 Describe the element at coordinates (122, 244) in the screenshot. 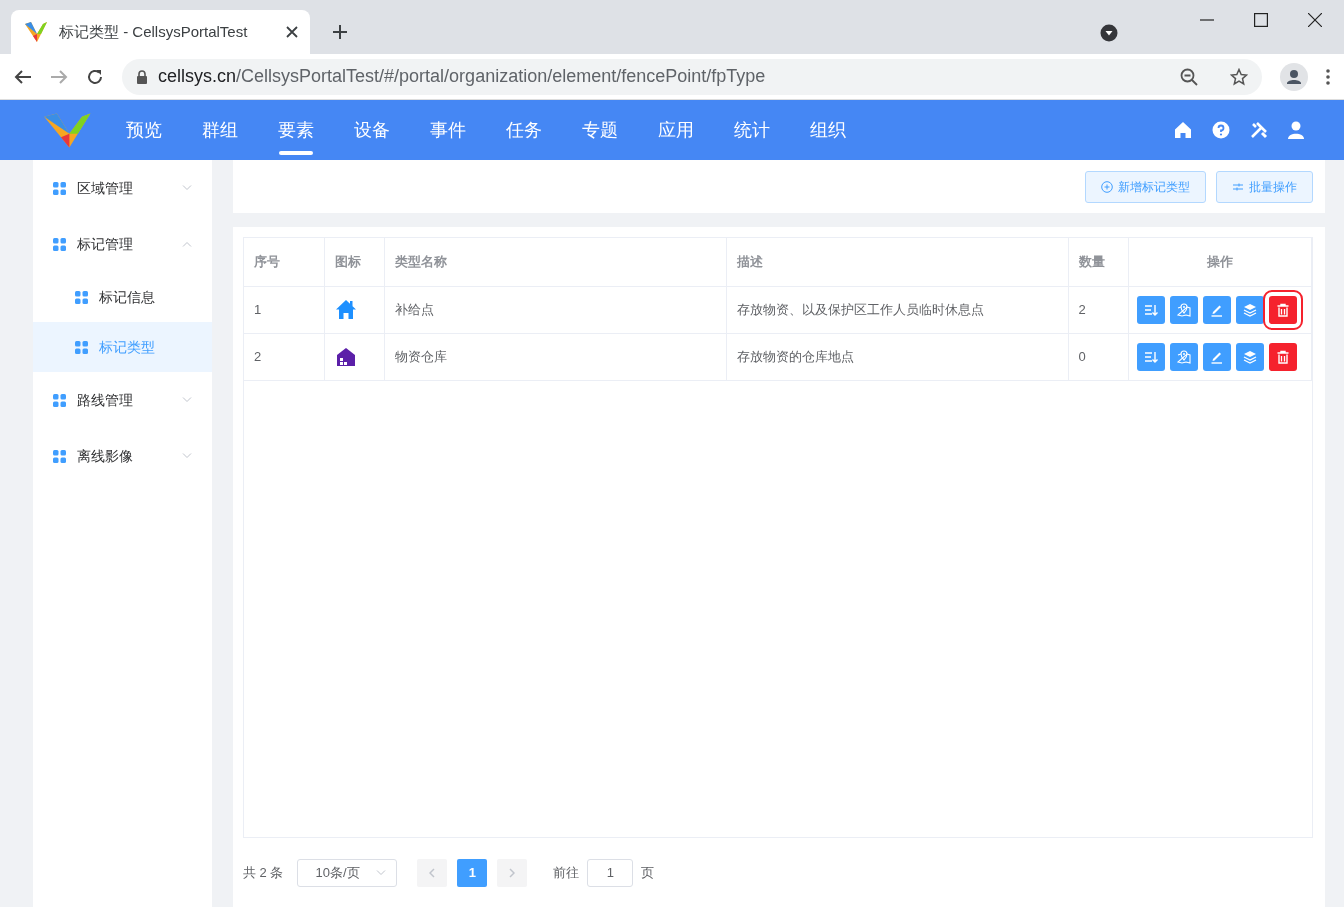

I see `sidebar-item: 标记管理` at that location.